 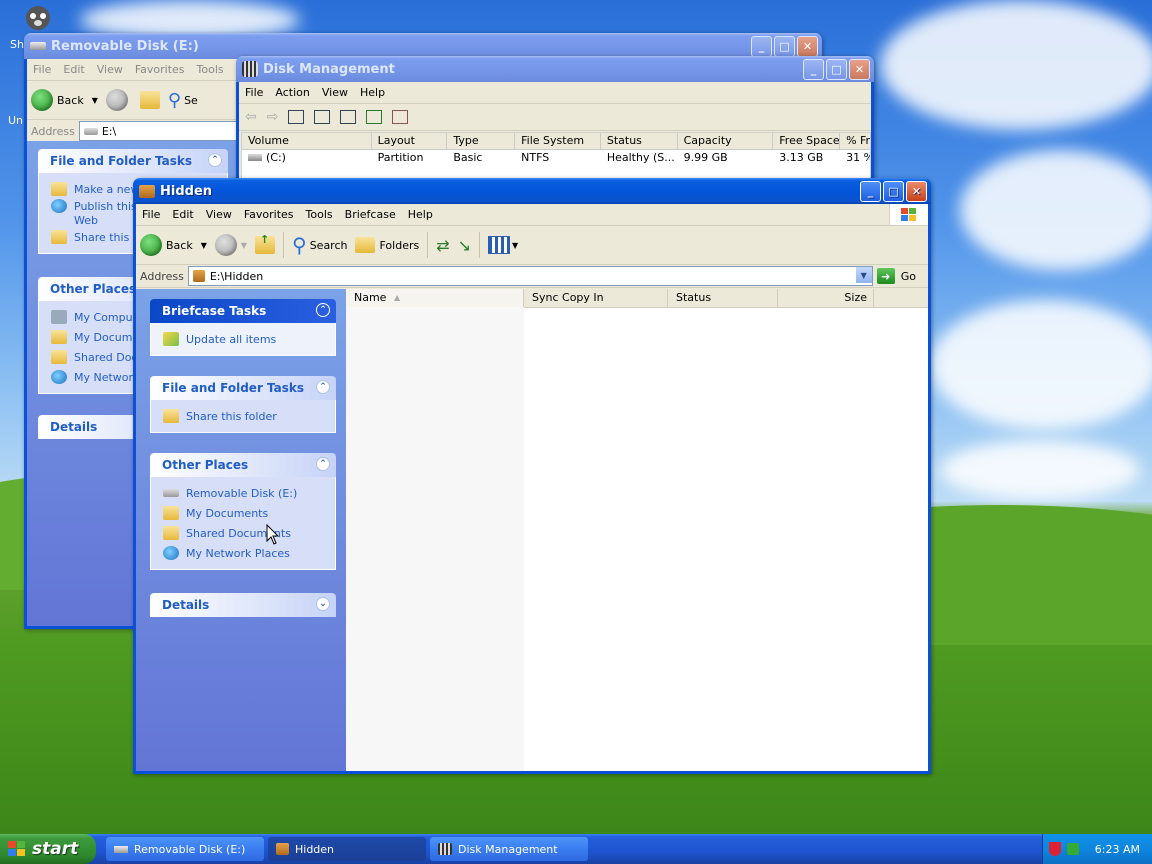 What do you see at coordinates (48, 849) in the screenshot?
I see `start-button: start` at bounding box center [48, 849].